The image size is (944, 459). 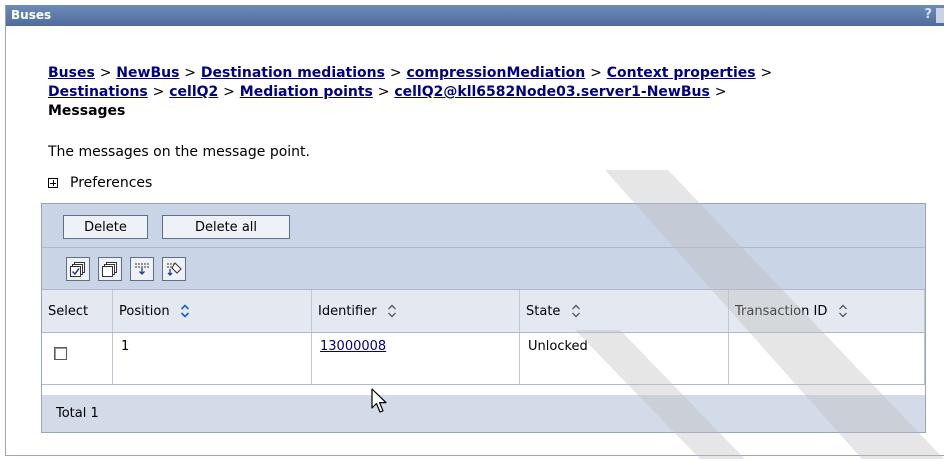 What do you see at coordinates (77, 413) in the screenshot?
I see `total-count: Total 1` at bounding box center [77, 413].